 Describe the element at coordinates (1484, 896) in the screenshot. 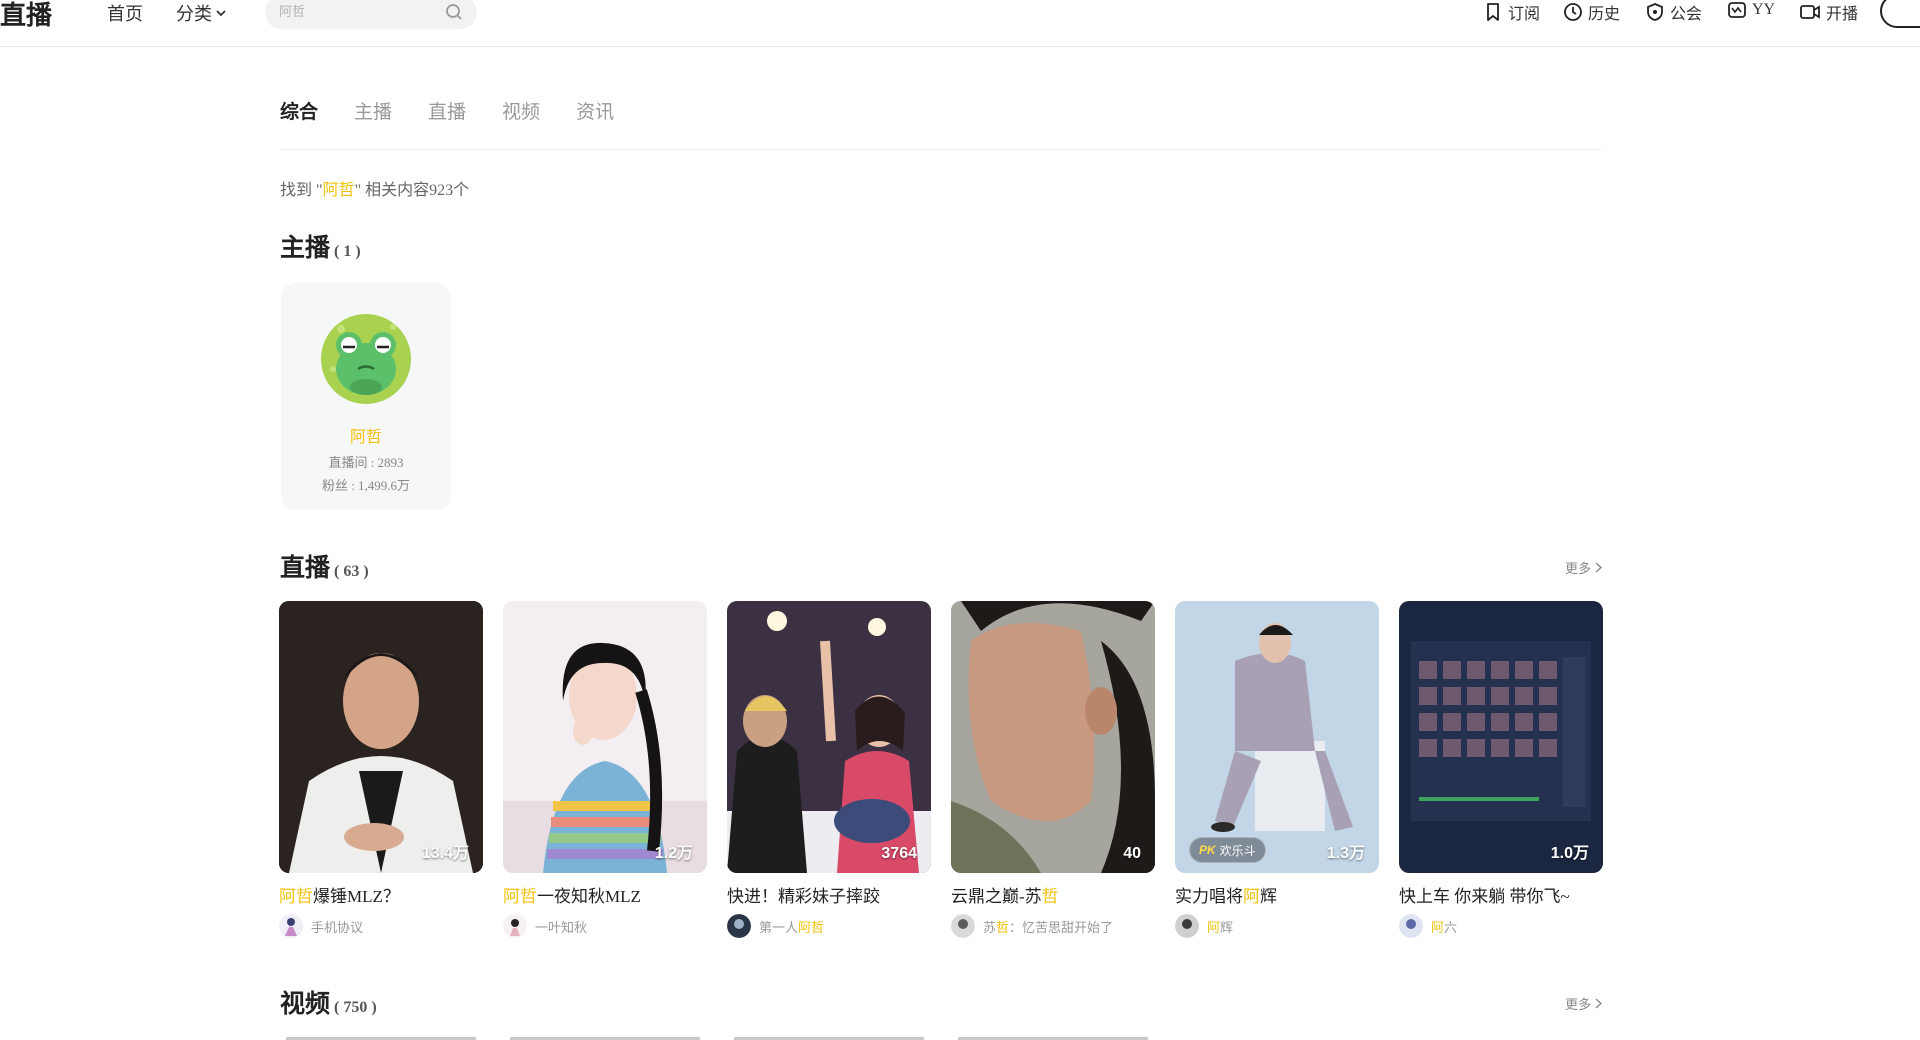

I see `live-title: 快上车 你来躺 带你飞~` at that location.